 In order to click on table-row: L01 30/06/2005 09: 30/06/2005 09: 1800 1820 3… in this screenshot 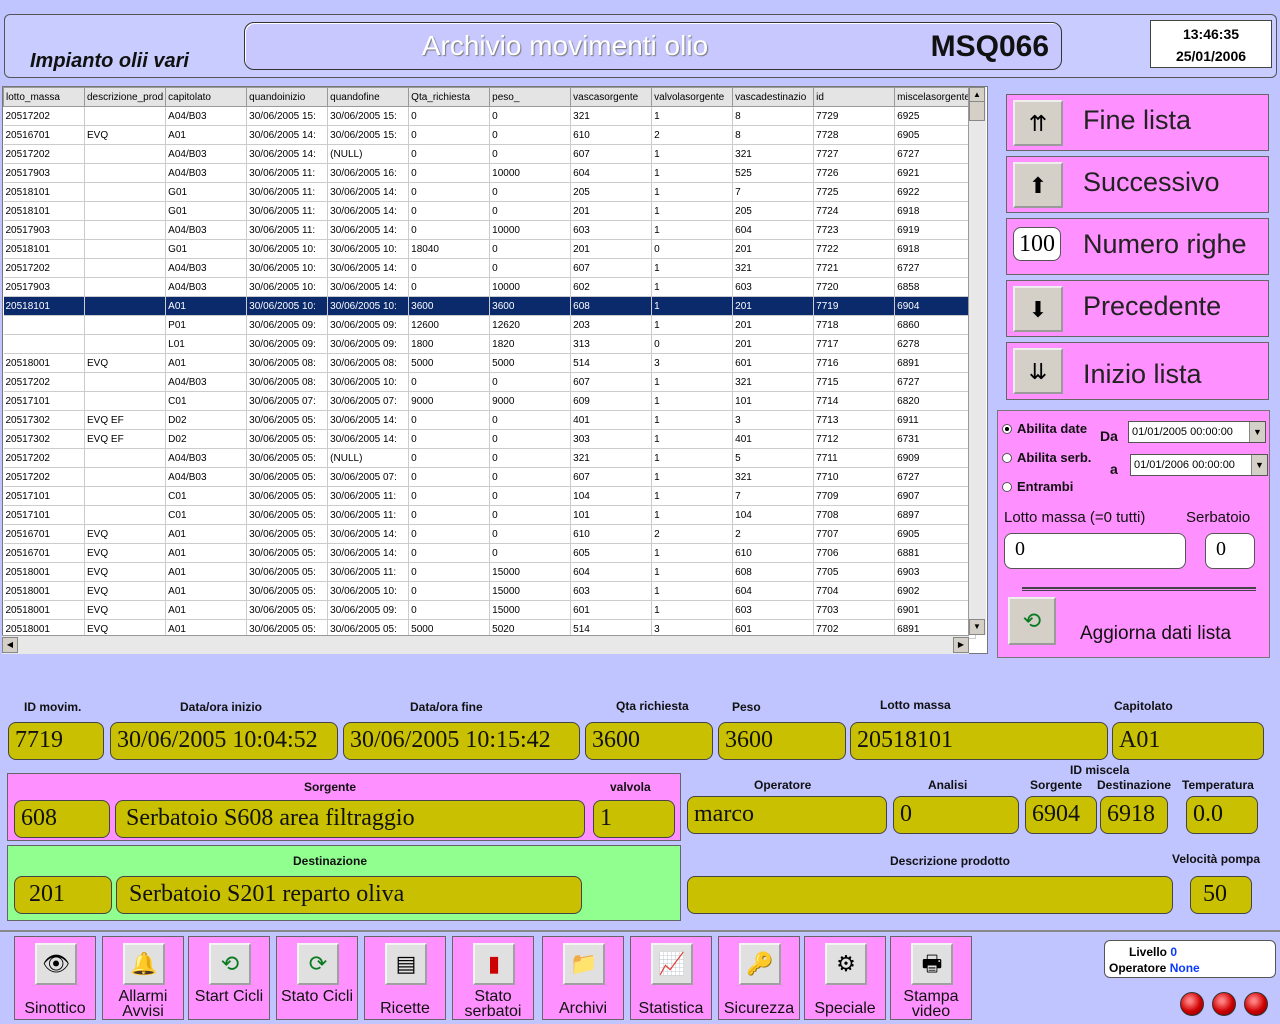, I will do `click(490, 344)`.